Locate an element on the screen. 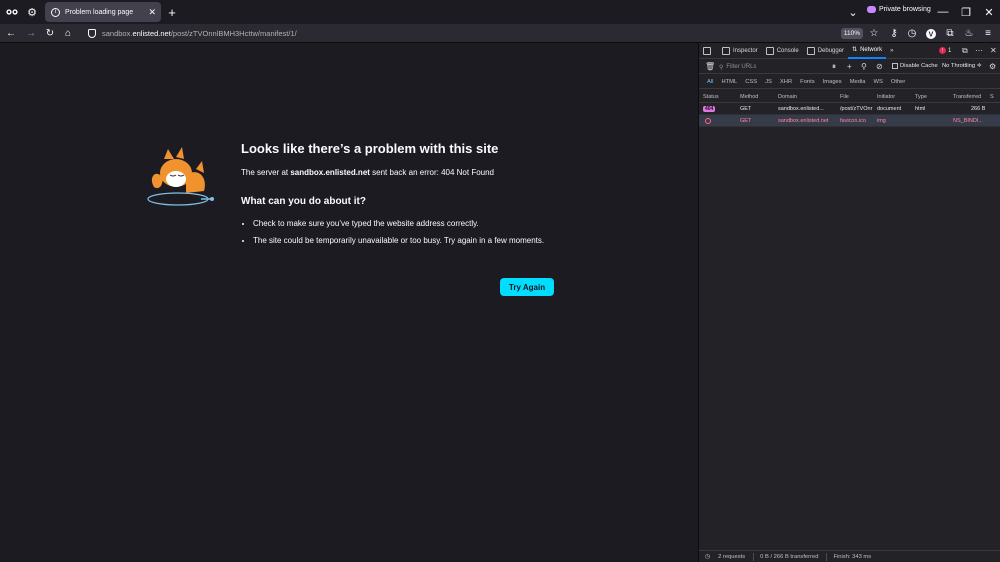 This screenshot has width=1000, height=562. column-header: S is located at coordinates (992, 97).